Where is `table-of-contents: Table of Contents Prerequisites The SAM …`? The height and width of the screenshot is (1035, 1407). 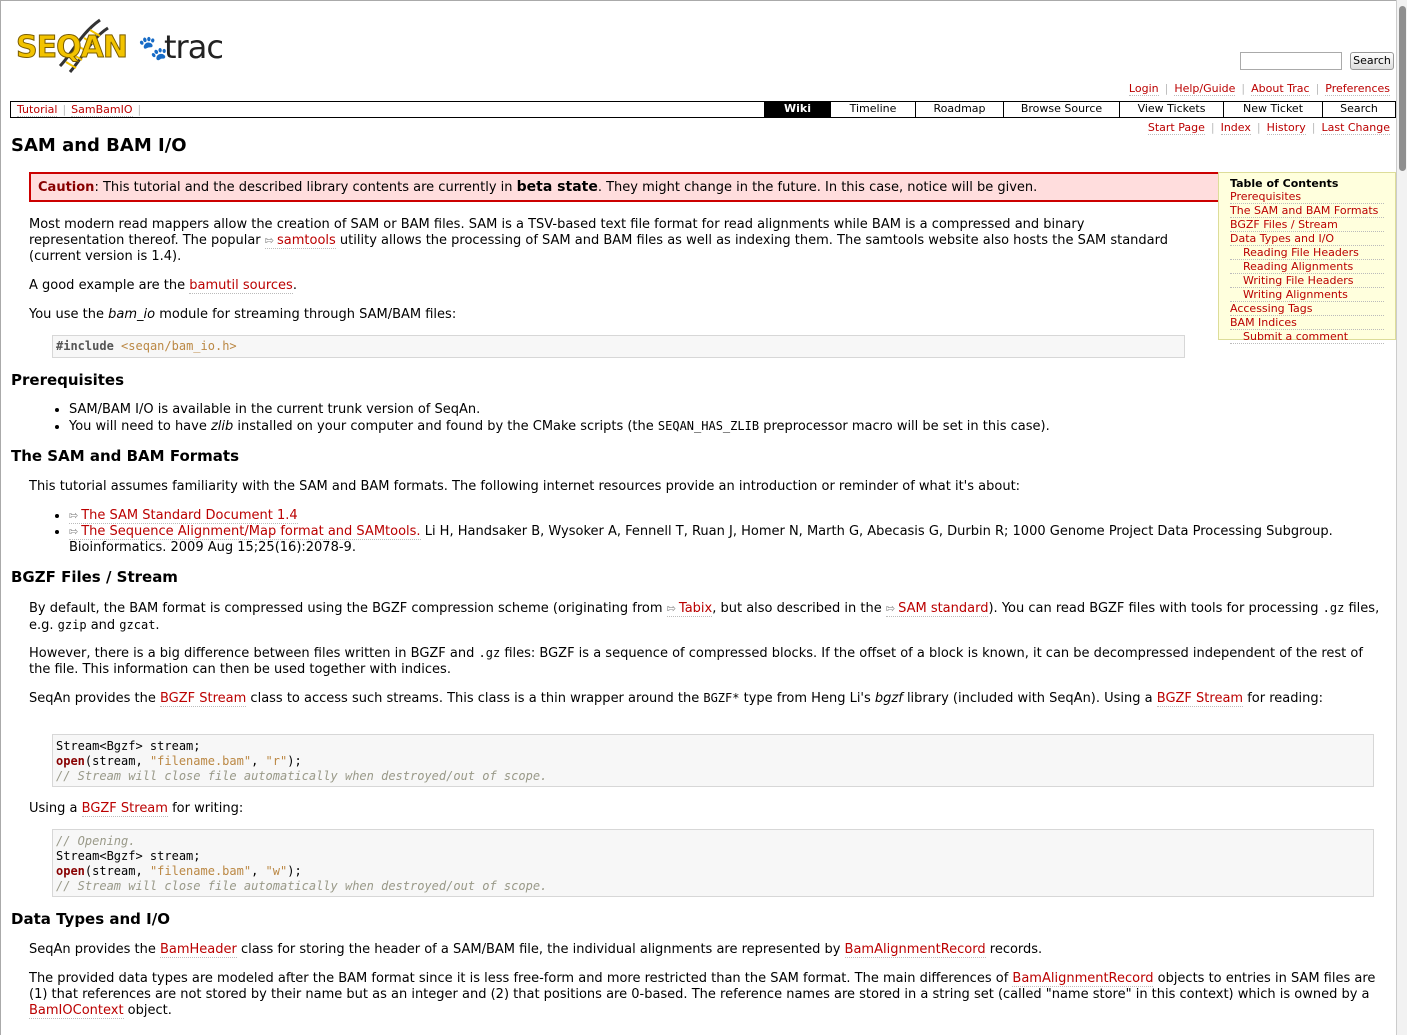 table-of-contents: Table of Contents Prerequisites The SAM … is located at coordinates (1307, 258).